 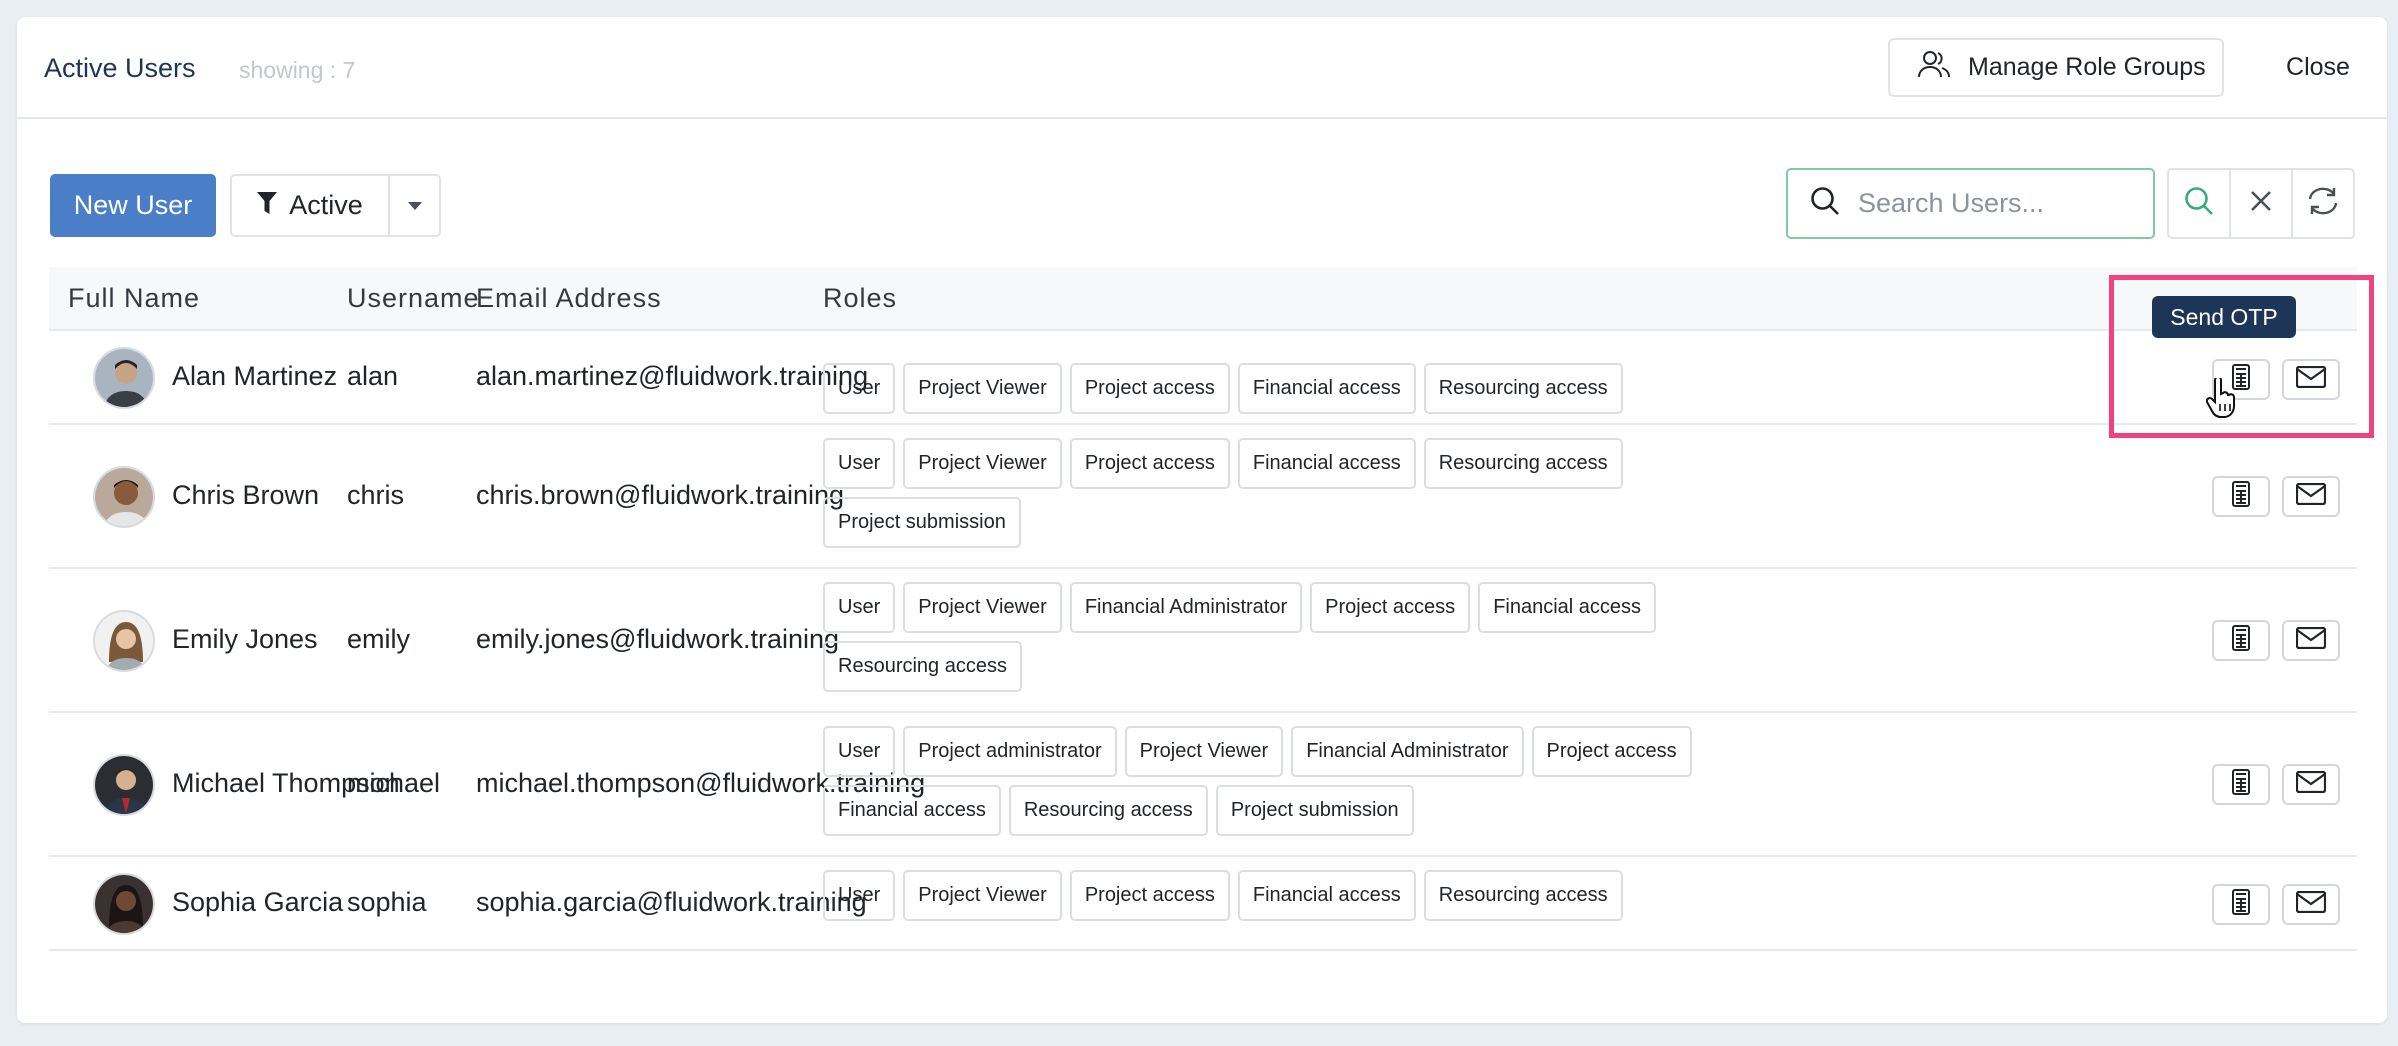 What do you see at coordinates (258, 902) in the screenshot?
I see `user-full-name: Sophia Garcia` at bounding box center [258, 902].